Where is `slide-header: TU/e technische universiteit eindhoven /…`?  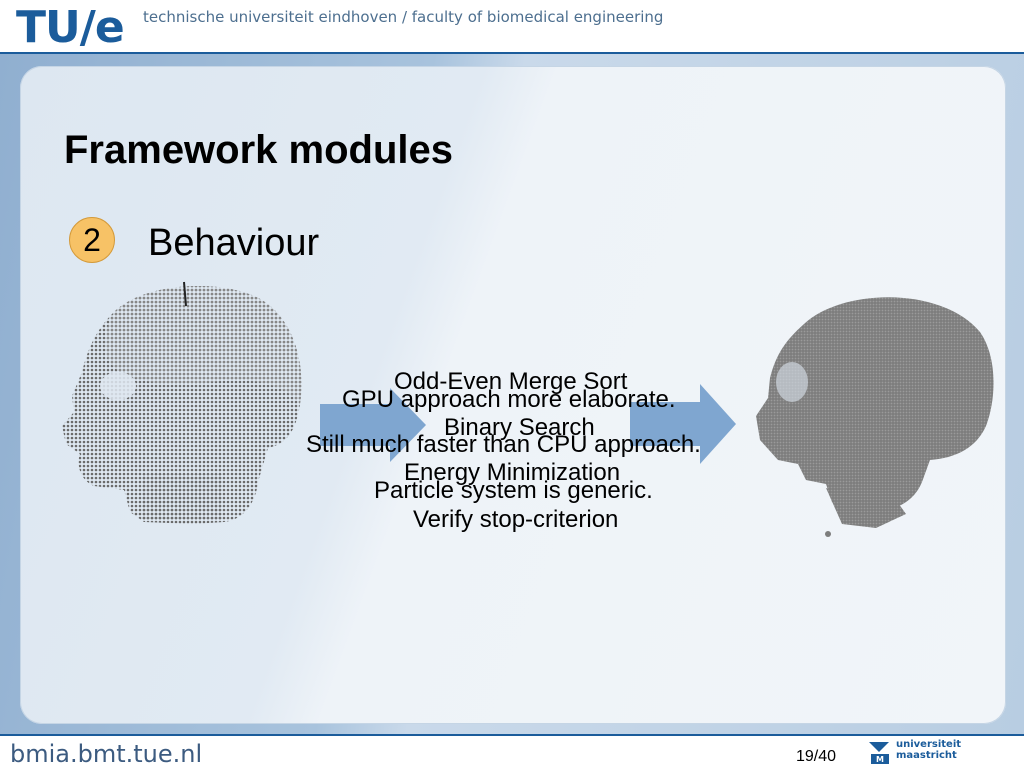 slide-header: TU/e technische universiteit eindhoven /… is located at coordinates (512, 26).